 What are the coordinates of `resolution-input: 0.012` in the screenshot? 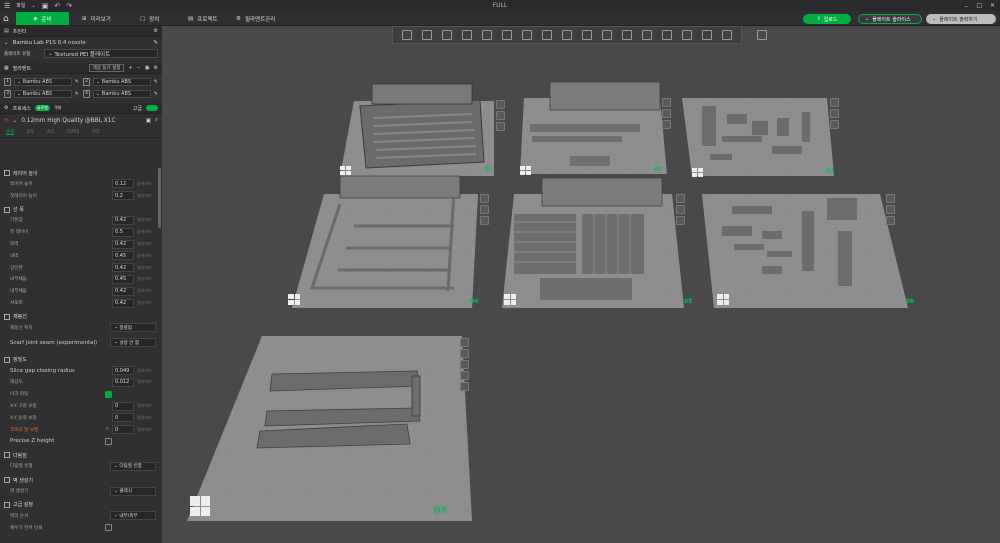 It's located at (123, 382).